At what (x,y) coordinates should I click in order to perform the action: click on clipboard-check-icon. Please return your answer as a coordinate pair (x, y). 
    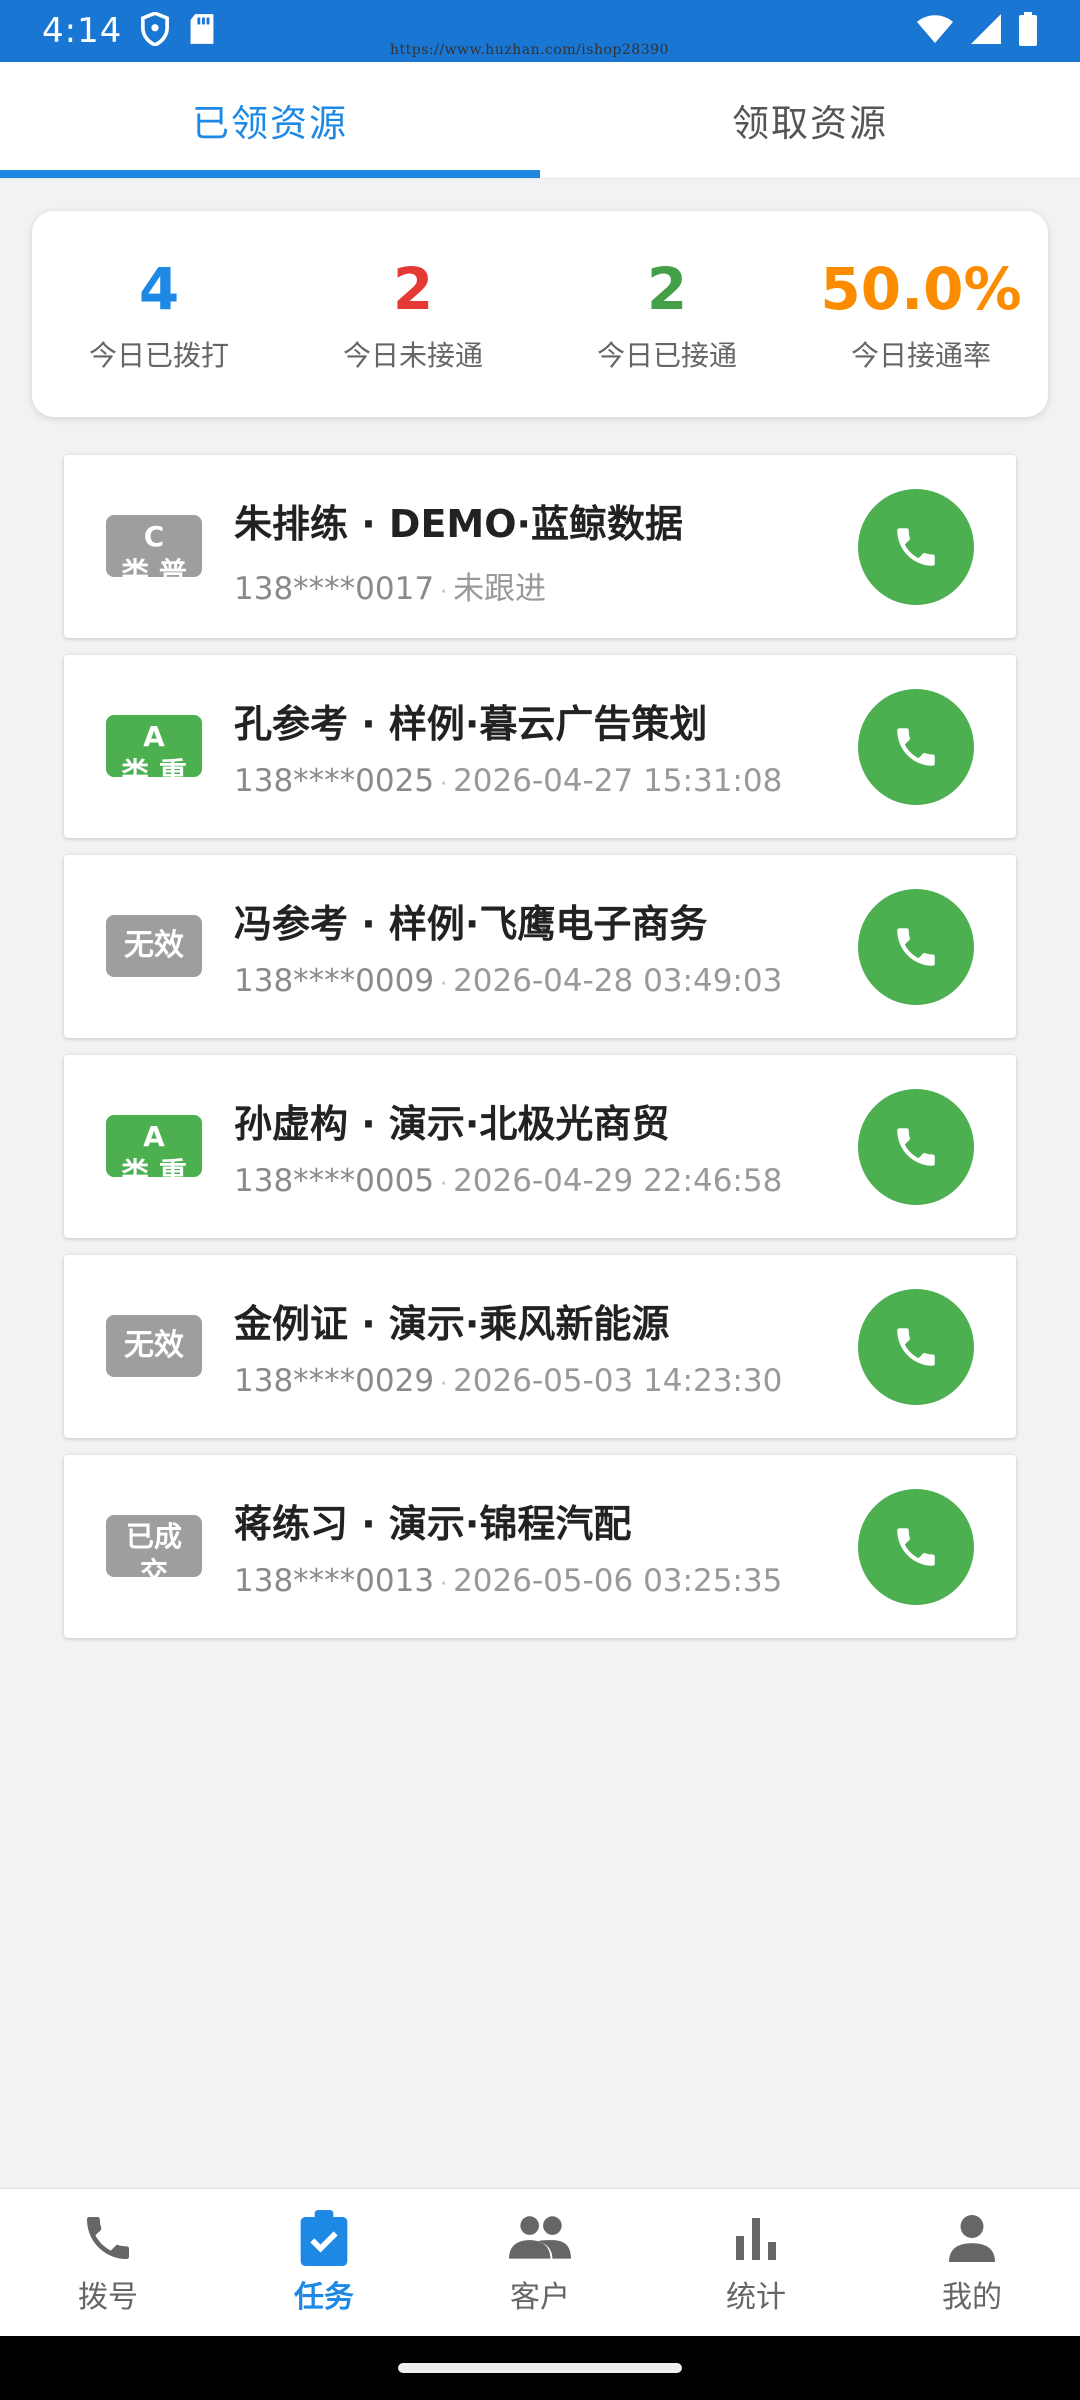
    Looking at the image, I should click on (324, 2237).